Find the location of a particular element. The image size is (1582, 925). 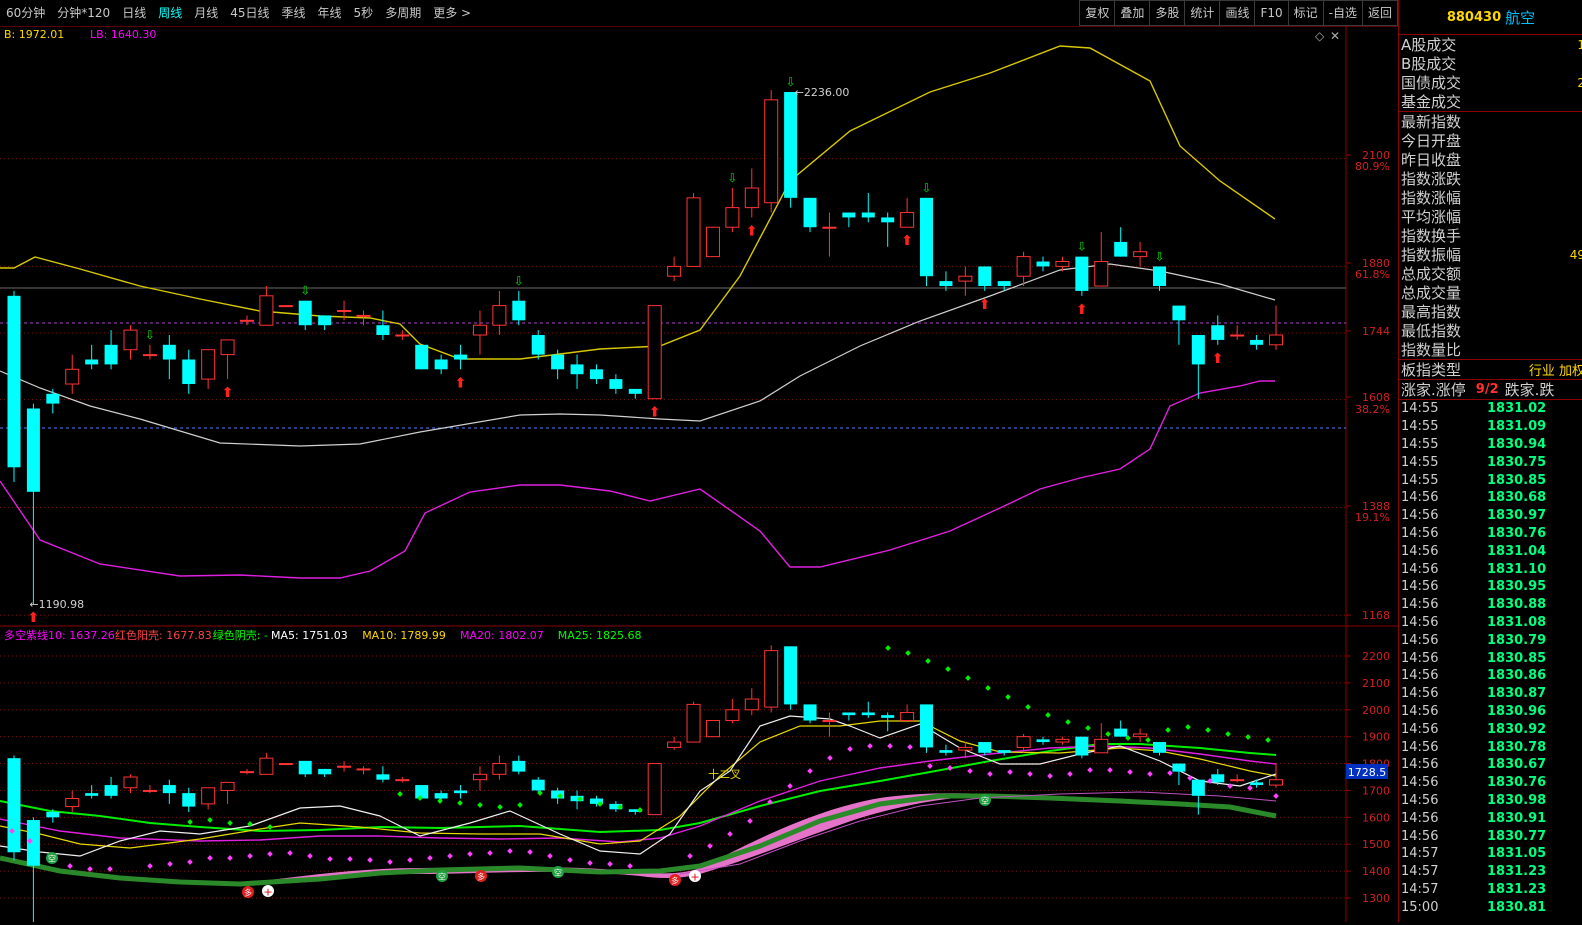

tick-price: 1830.78 is located at coordinates (1517, 747).